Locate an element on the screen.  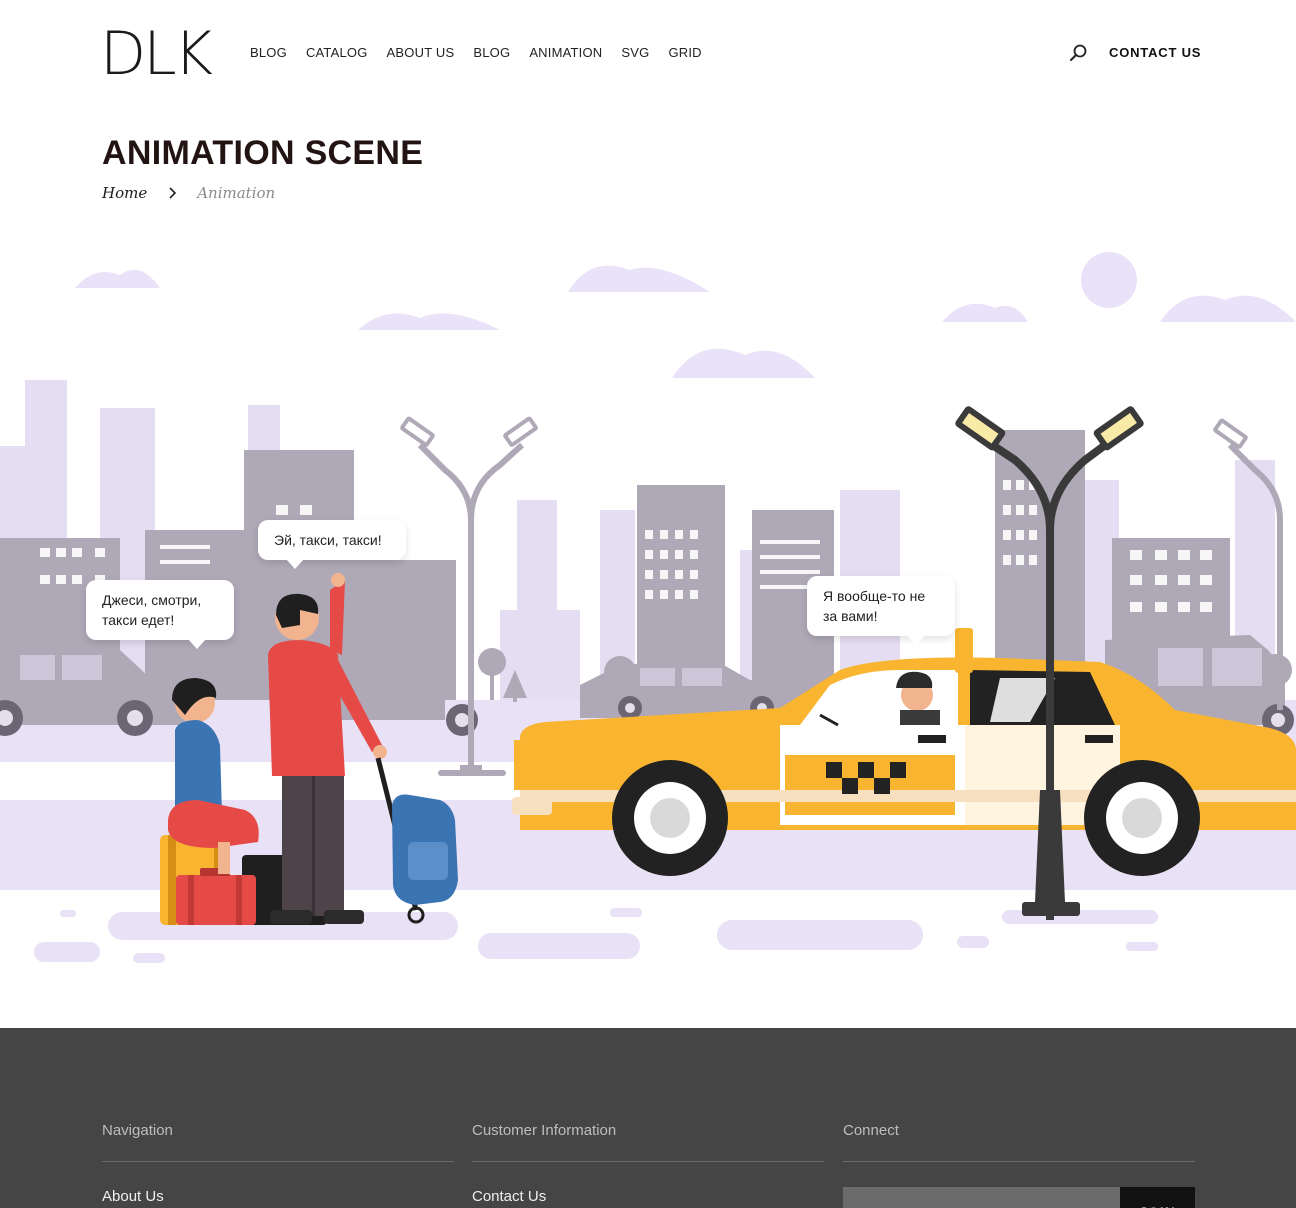
speech-line: такси едет! is located at coordinates (138, 620).